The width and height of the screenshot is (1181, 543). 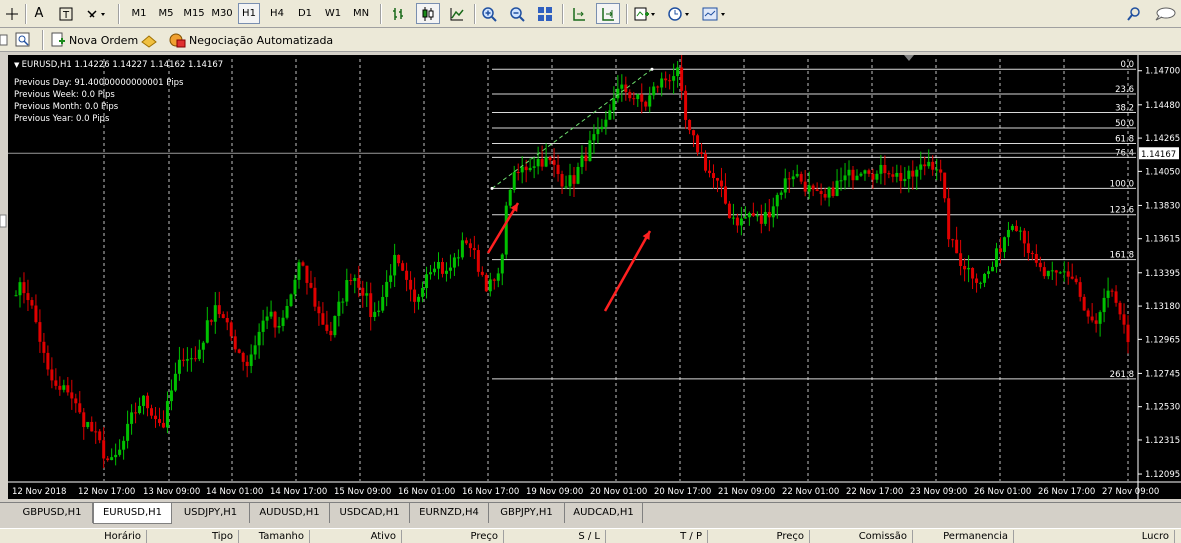 I want to click on chart-tab: AUDUSD,H1, so click(x=290, y=513).